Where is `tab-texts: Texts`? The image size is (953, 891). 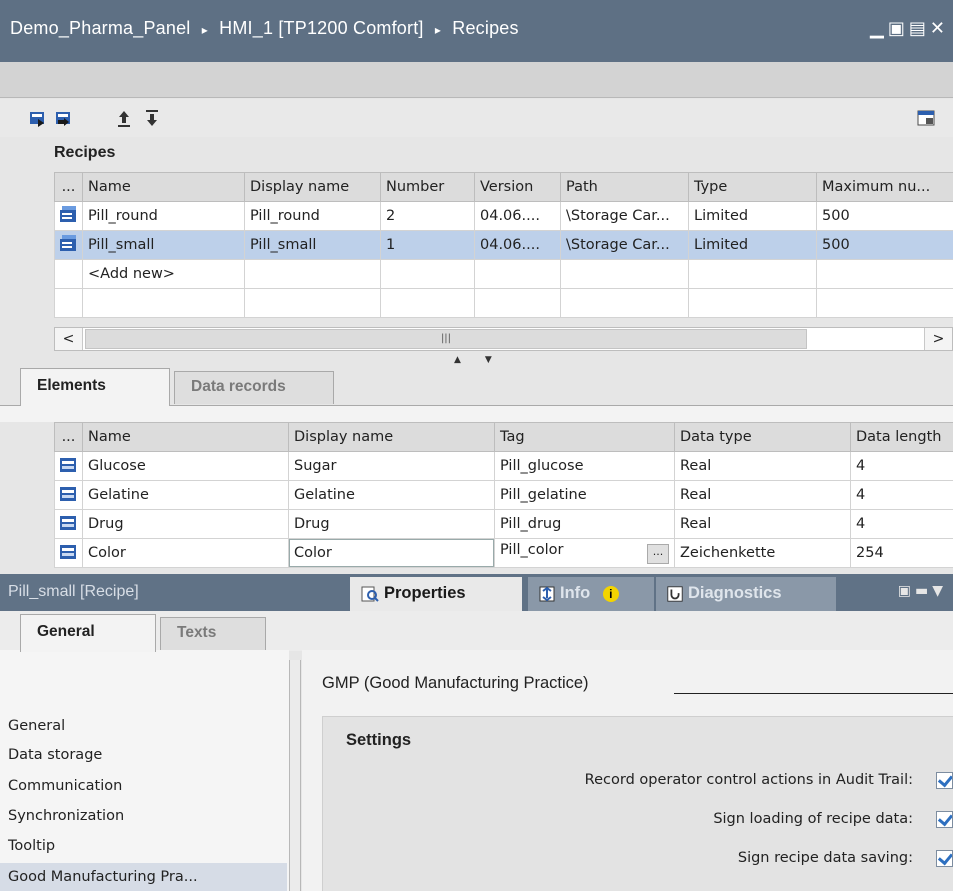
tab-texts: Texts is located at coordinates (213, 633).